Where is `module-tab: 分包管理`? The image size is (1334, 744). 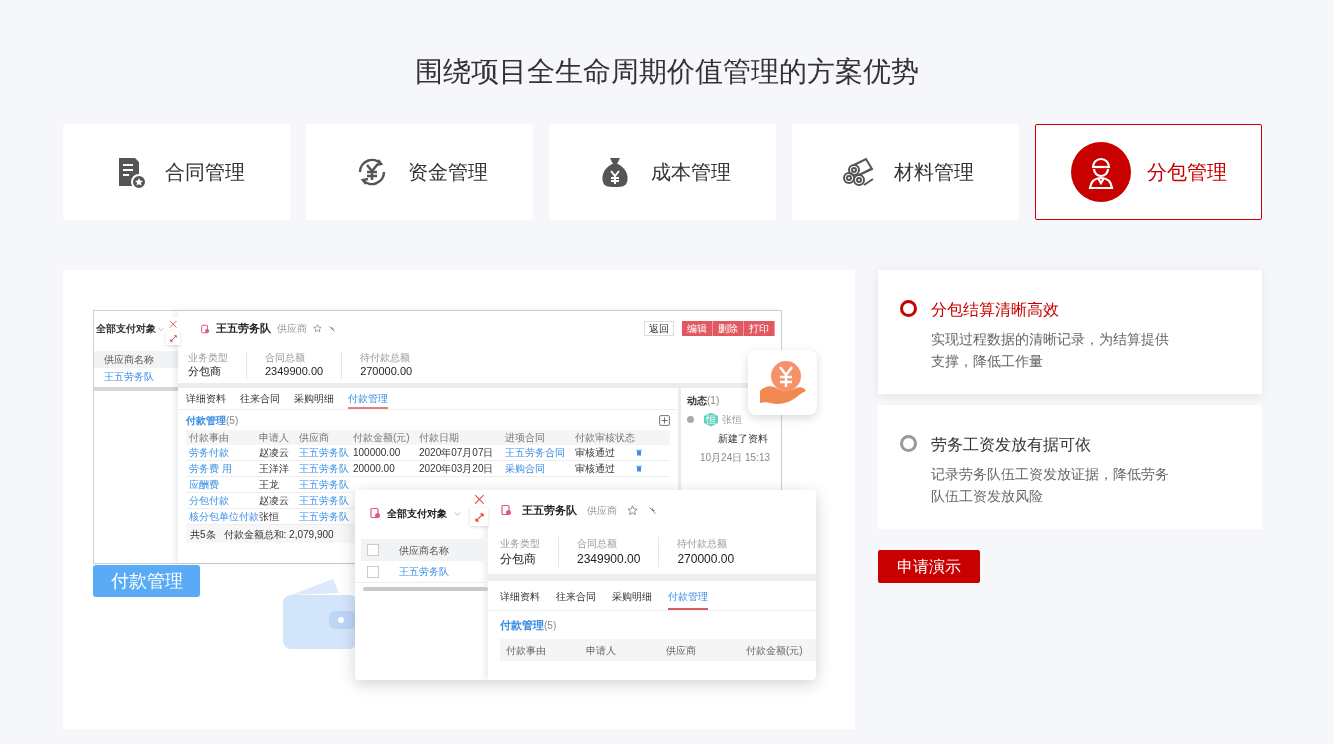
module-tab: 分包管理 is located at coordinates (1148, 172).